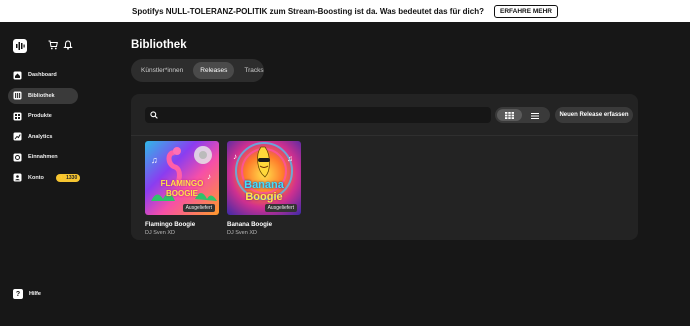  Describe the element at coordinates (62, 177) in the screenshot. I see `lightning-icon: ⚡` at that location.